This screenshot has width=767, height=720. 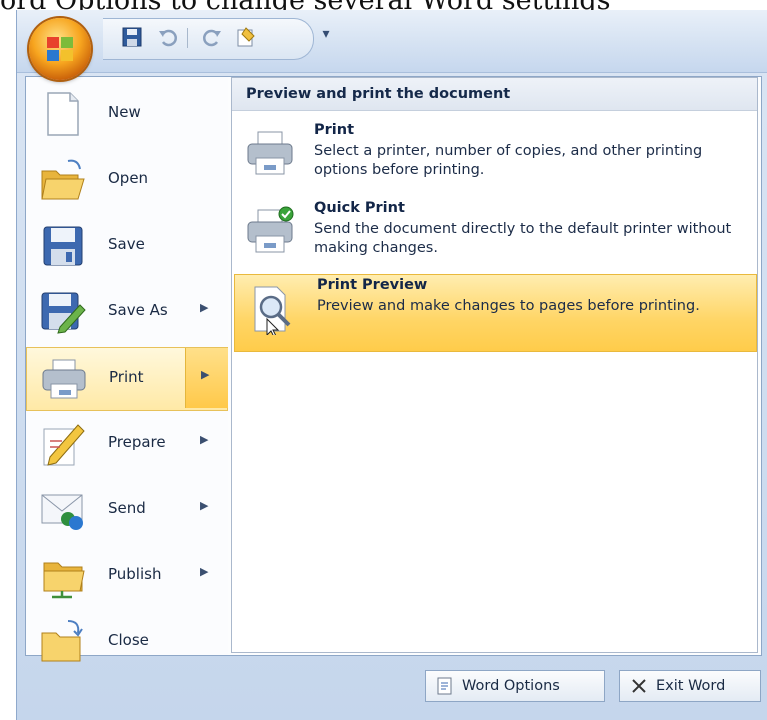 I want to click on menu-item-prepare: Prepare ▶, so click(x=127, y=444).